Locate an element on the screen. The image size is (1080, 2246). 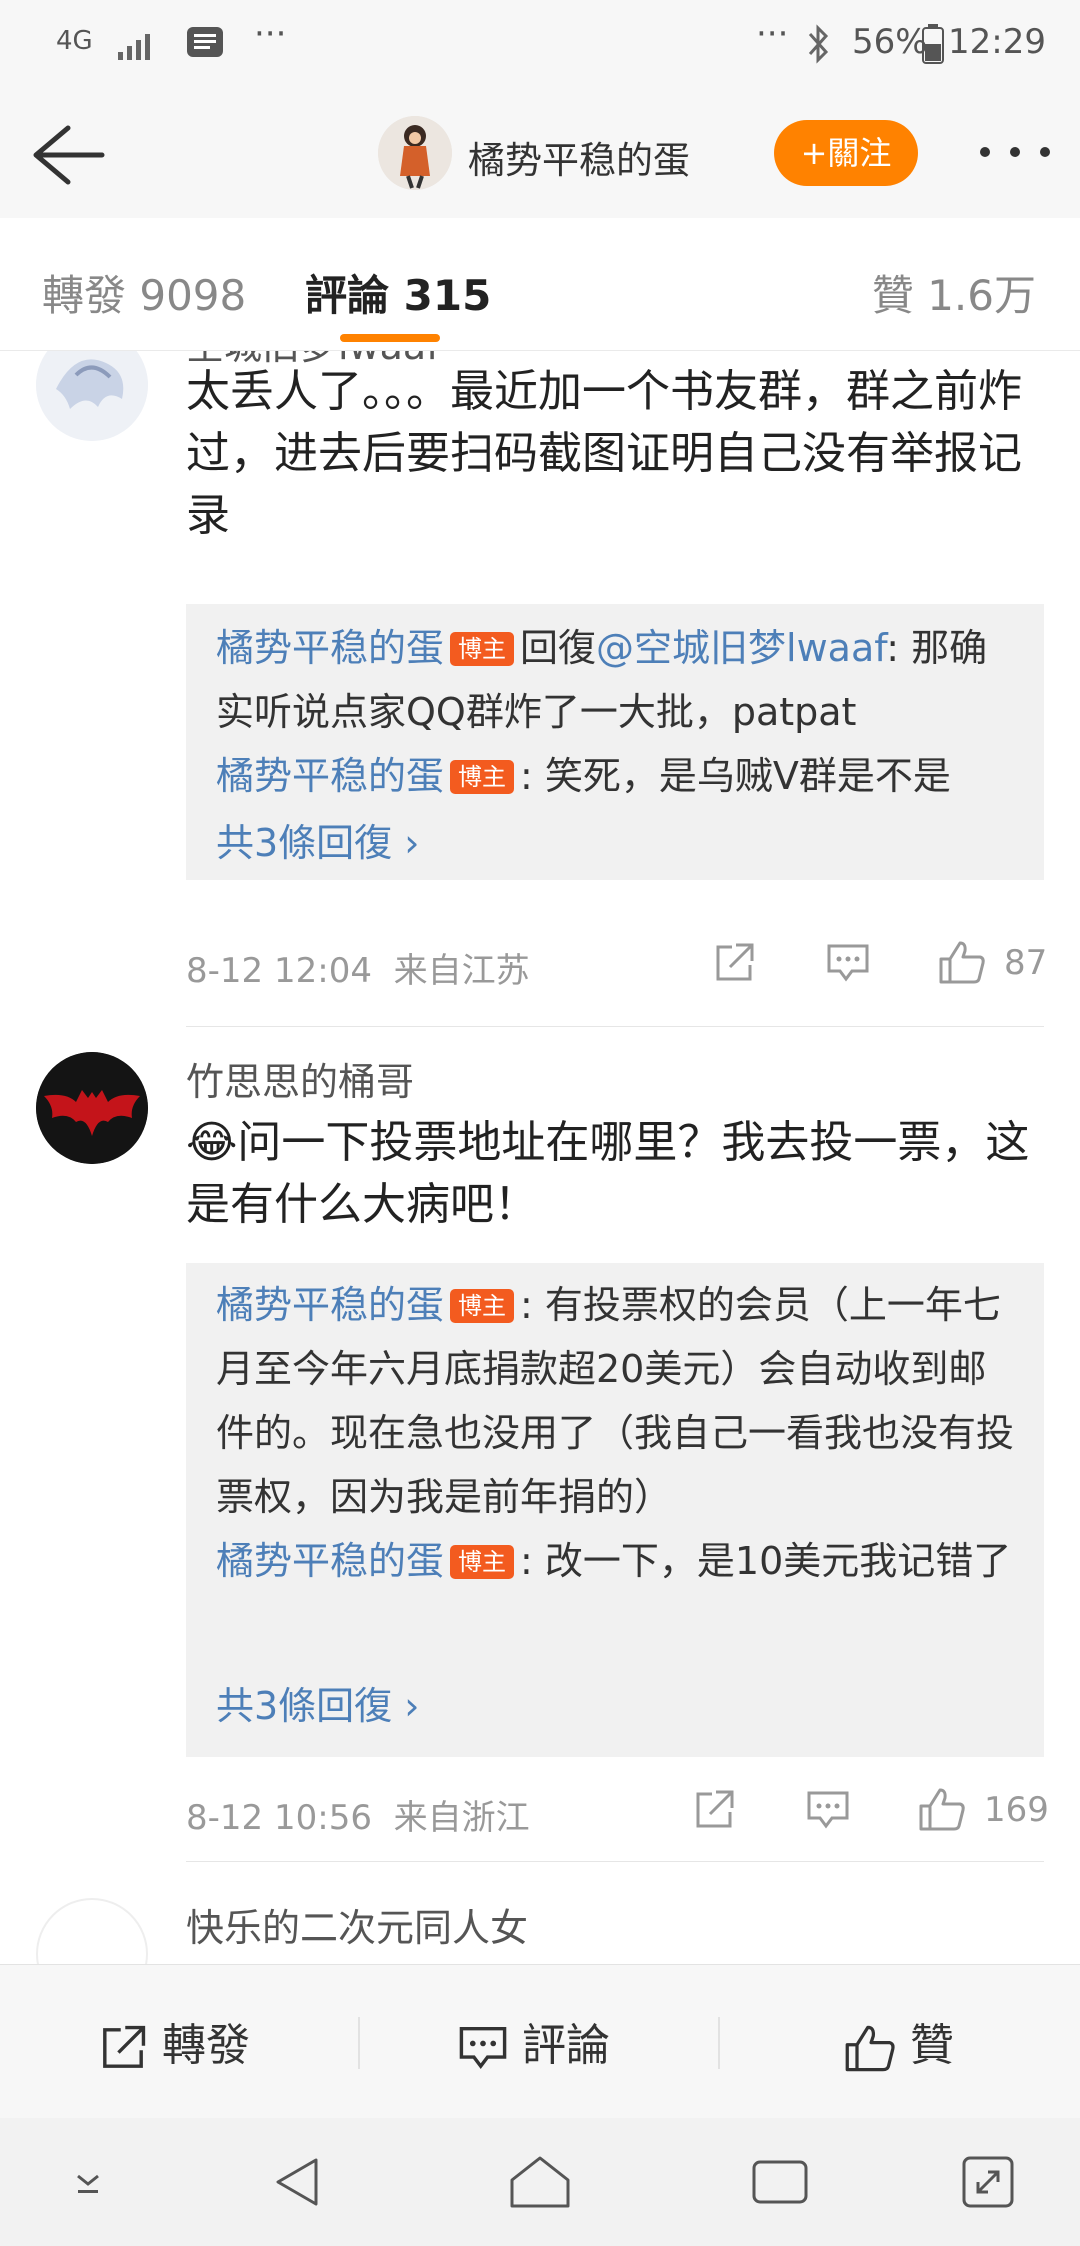
collapse-icon is located at coordinates (88, 2182).